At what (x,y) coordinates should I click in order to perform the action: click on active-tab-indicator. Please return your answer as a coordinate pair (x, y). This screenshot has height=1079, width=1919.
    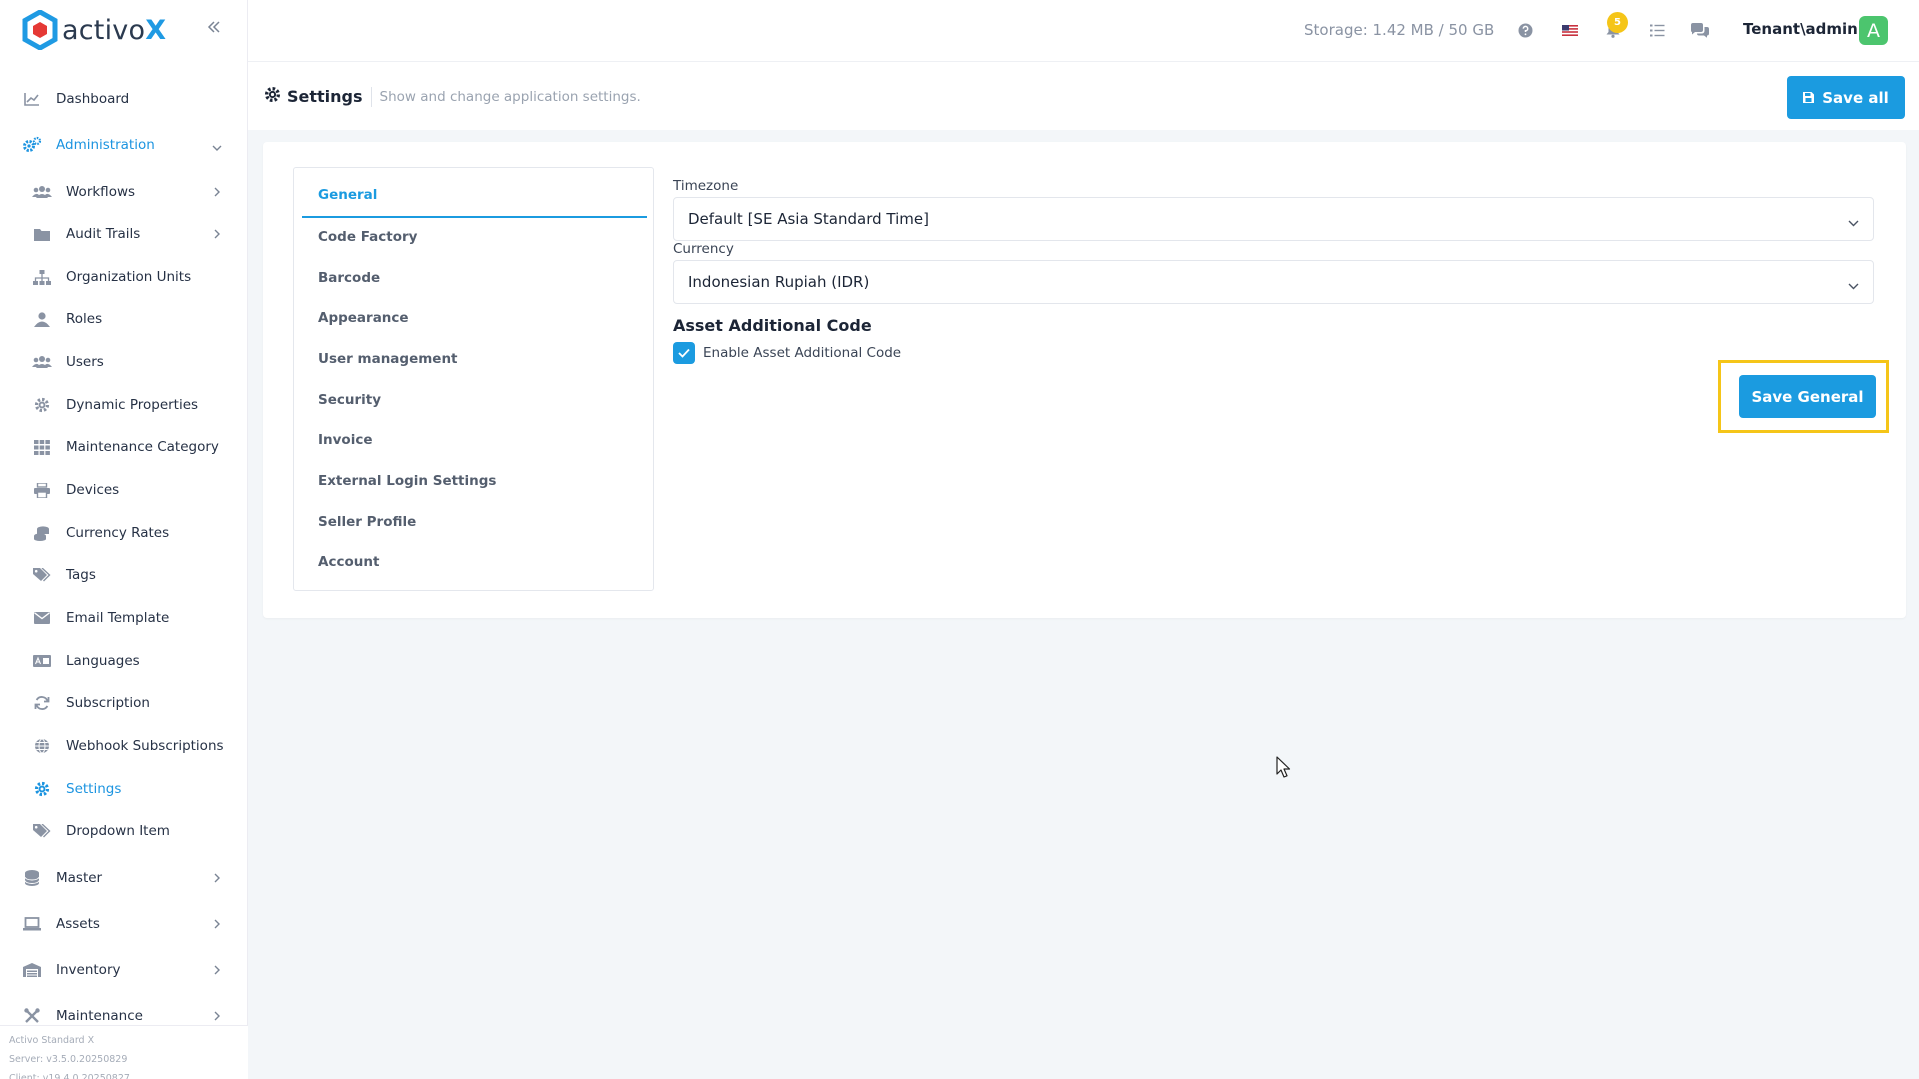
    Looking at the image, I should click on (474, 217).